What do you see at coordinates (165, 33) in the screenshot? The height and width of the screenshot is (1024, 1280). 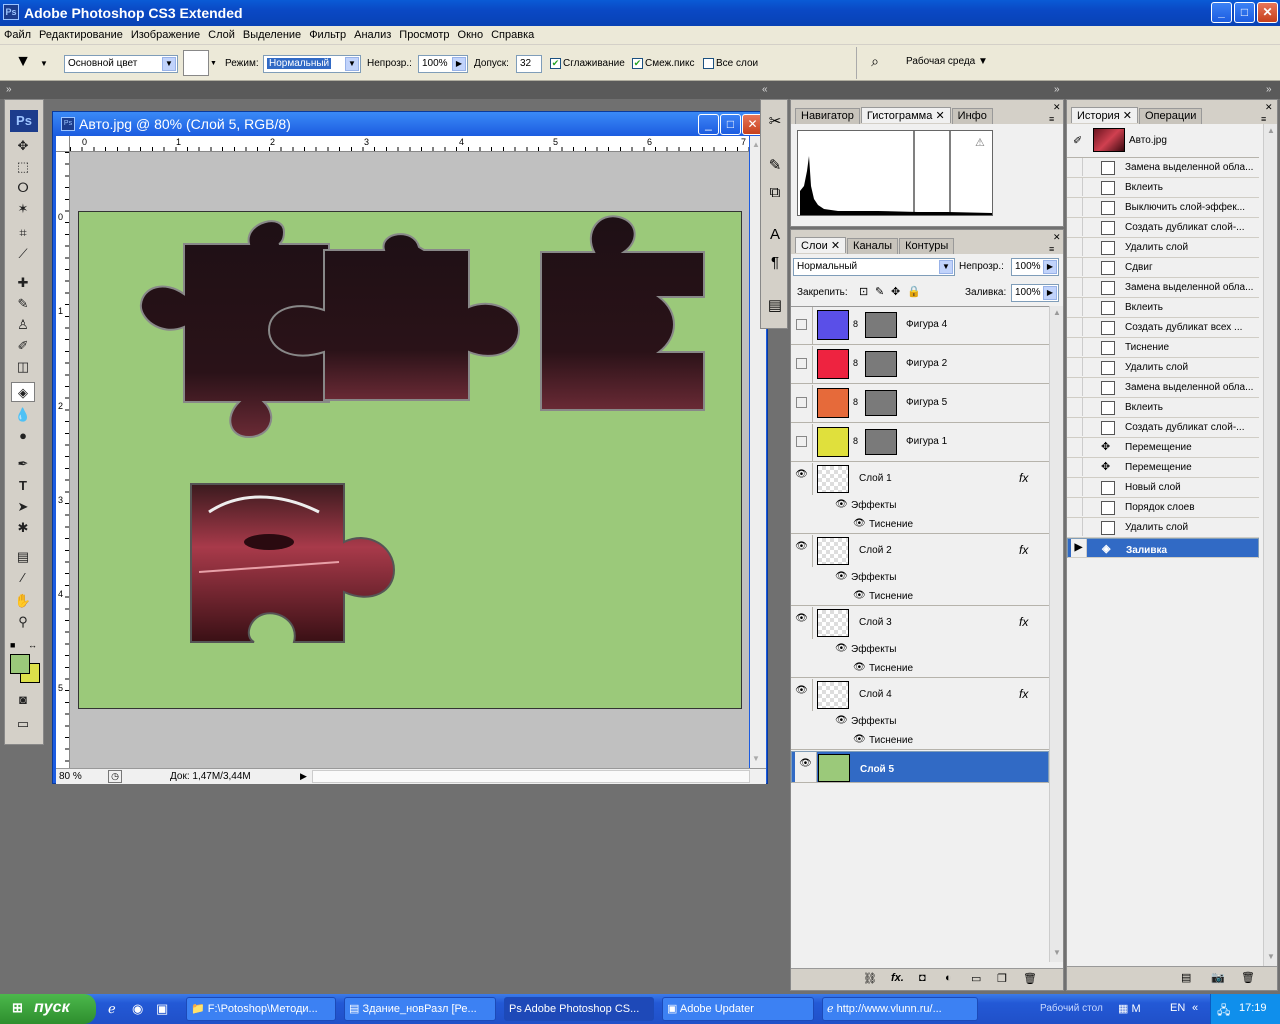 I see `menu-image: Изображение` at bounding box center [165, 33].